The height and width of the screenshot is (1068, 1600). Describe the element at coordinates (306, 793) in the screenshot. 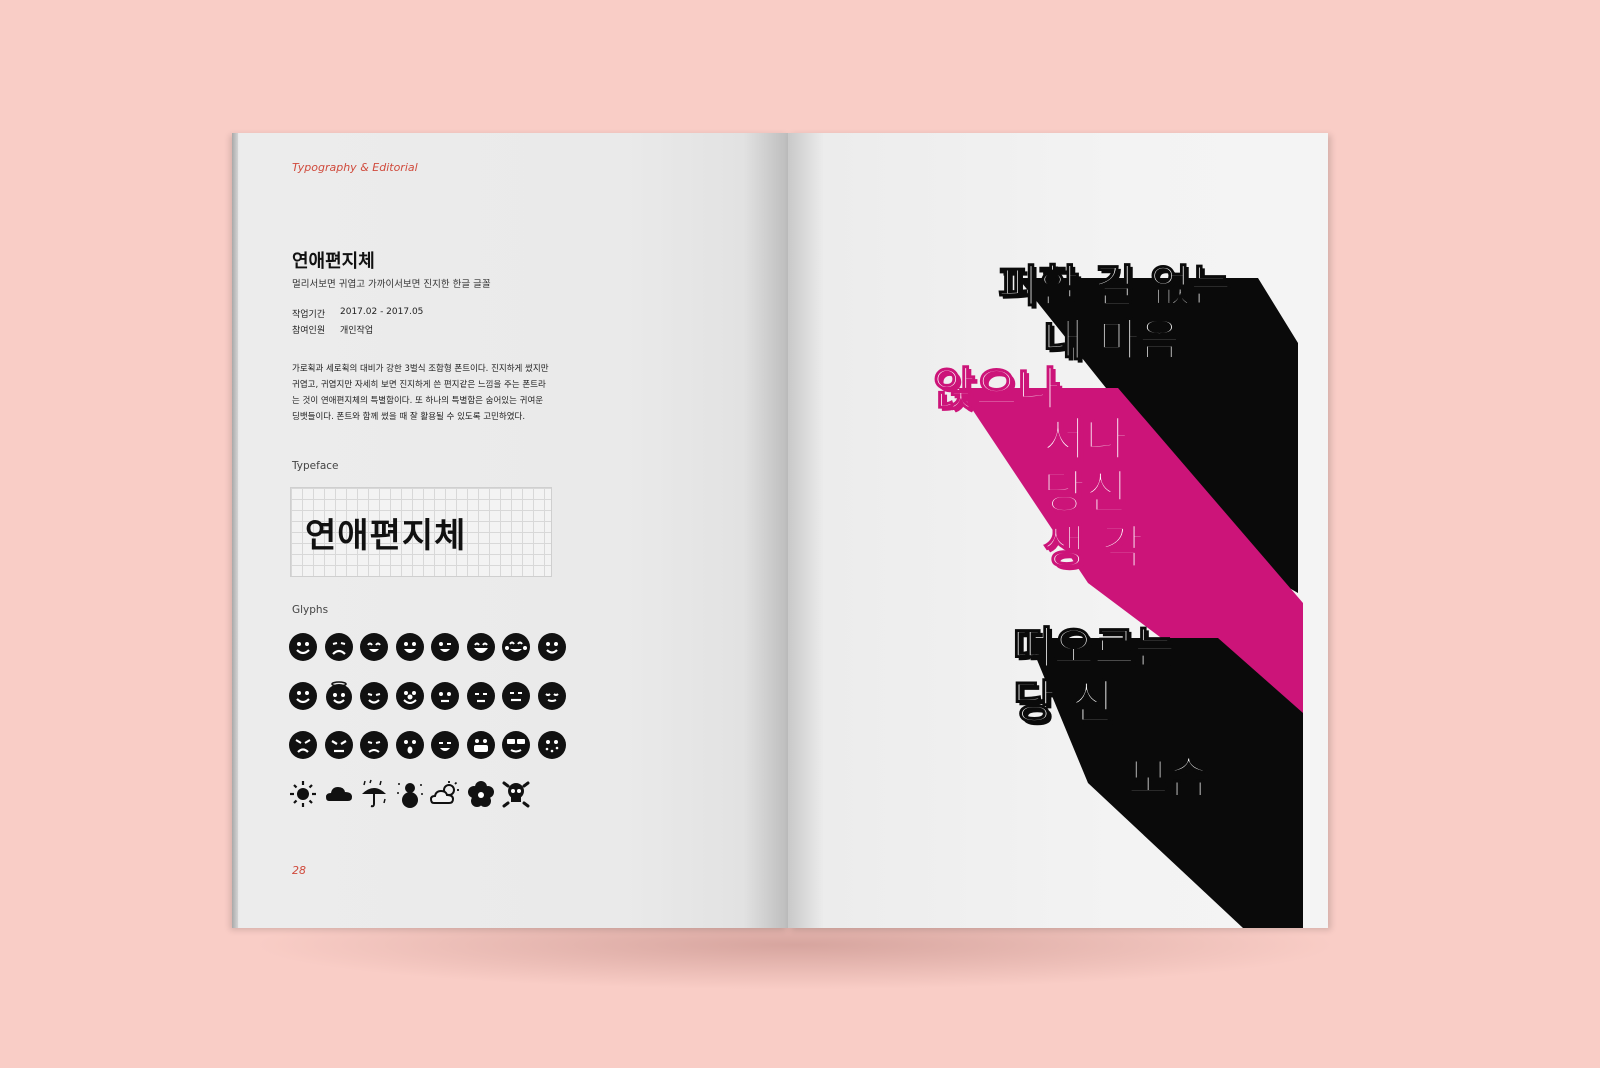

I see `sun-icon` at that location.